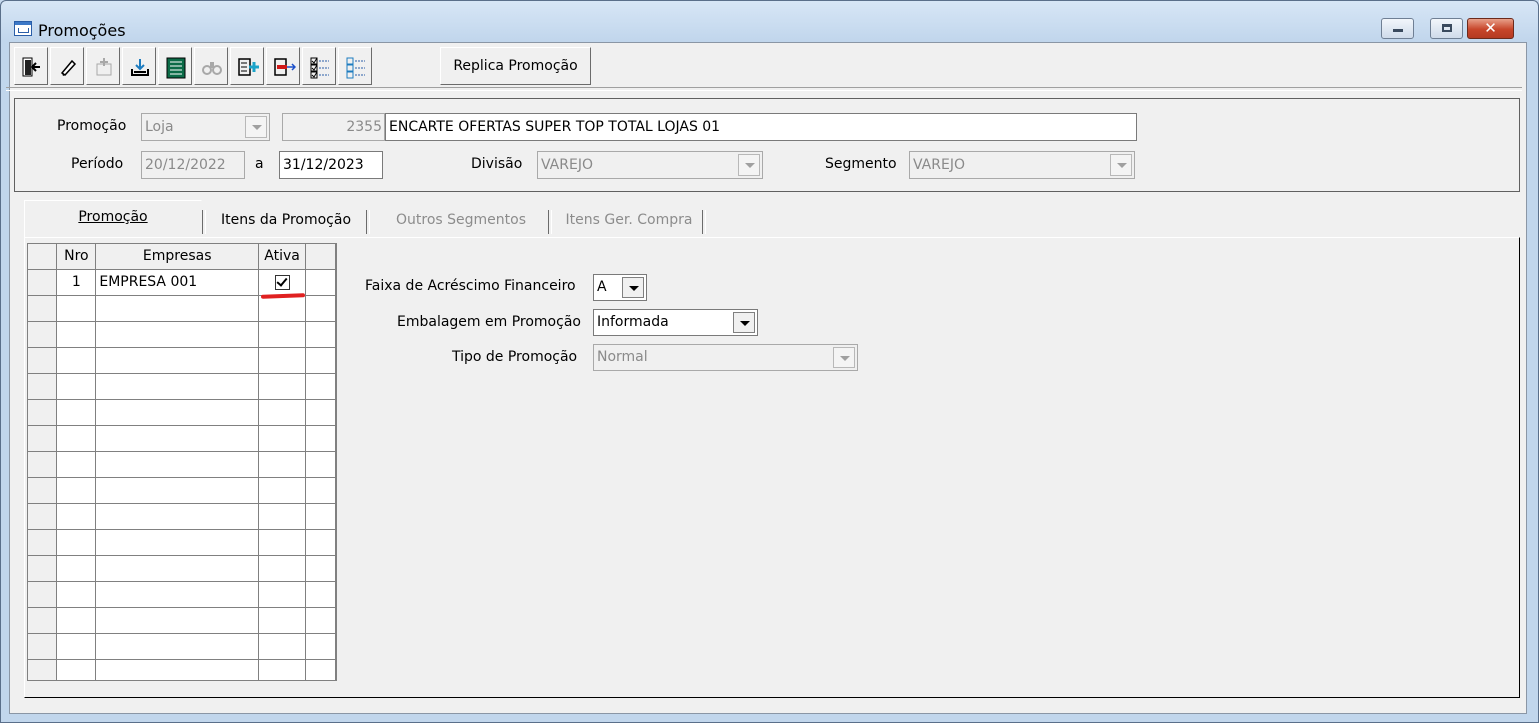 This screenshot has height=723, width=1539. What do you see at coordinates (1490, 28) in the screenshot?
I see `close-button: ✕` at bounding box center [1490, 28].